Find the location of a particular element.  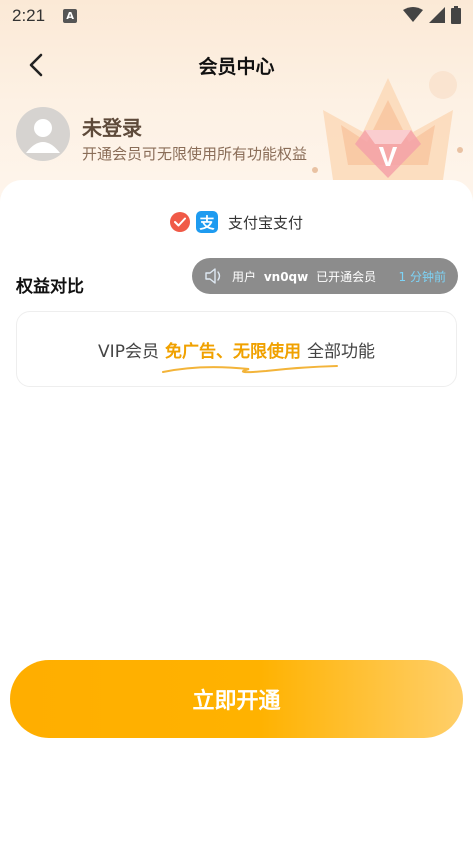

vip-benefit-card: VIP会员 免广告、无限使用 全部功能 is located at coordinates (236, 349).